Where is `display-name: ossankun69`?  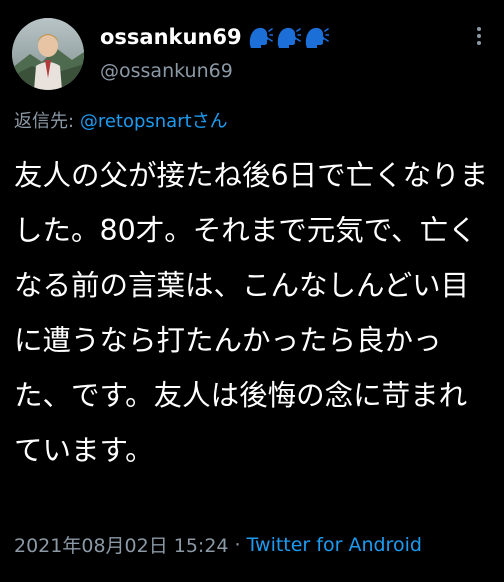
display-name: ossankun69 is located at coordinates (171, 37).